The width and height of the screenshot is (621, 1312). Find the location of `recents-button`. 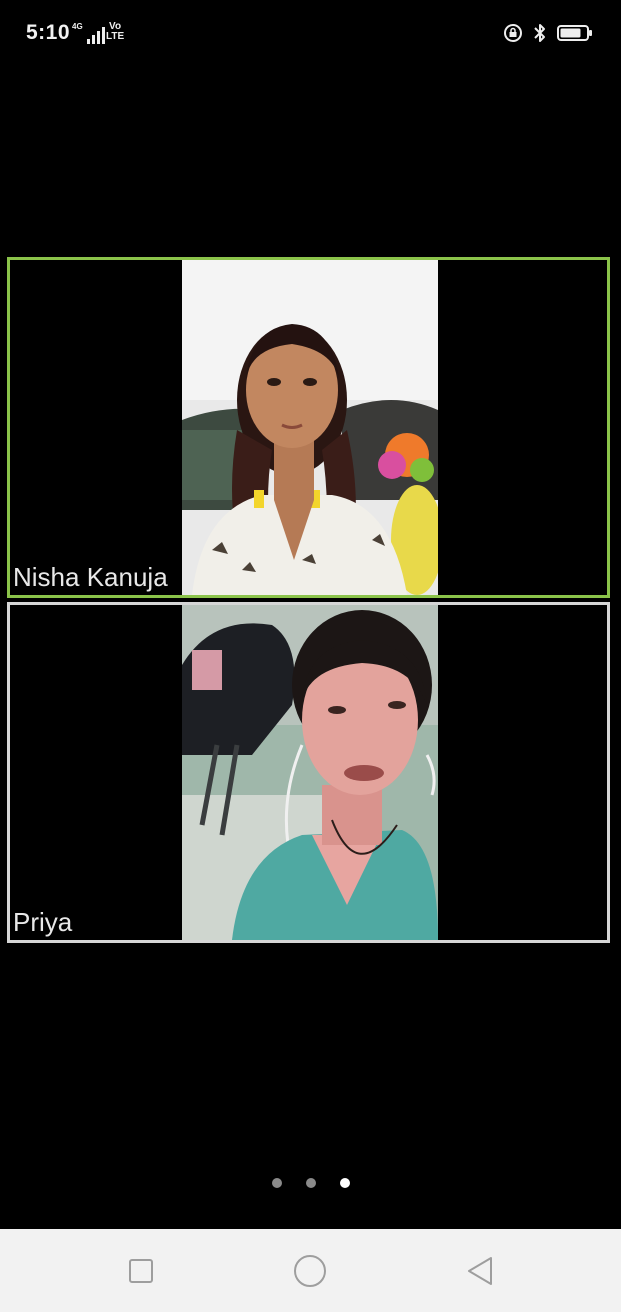

recents-button is located at coordinates (141, 1271).